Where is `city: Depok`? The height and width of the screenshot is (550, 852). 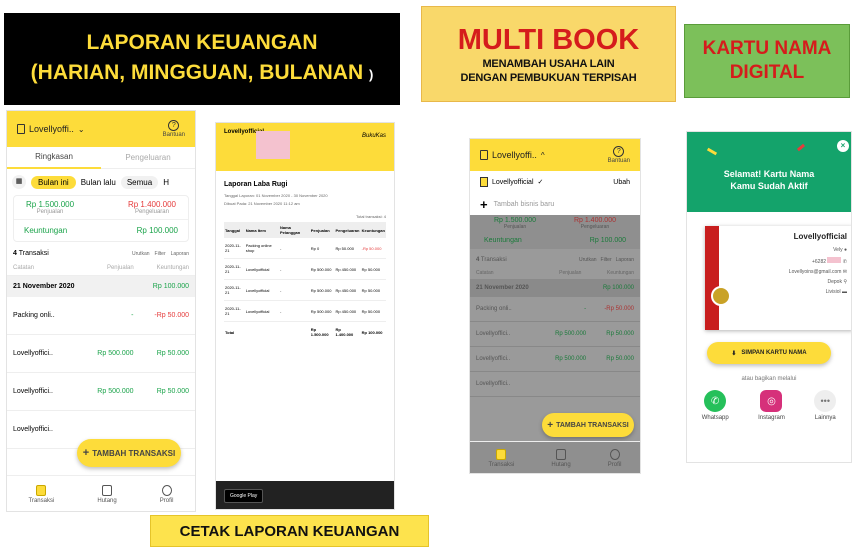
city: Depok is located at coordinates (834, 282).